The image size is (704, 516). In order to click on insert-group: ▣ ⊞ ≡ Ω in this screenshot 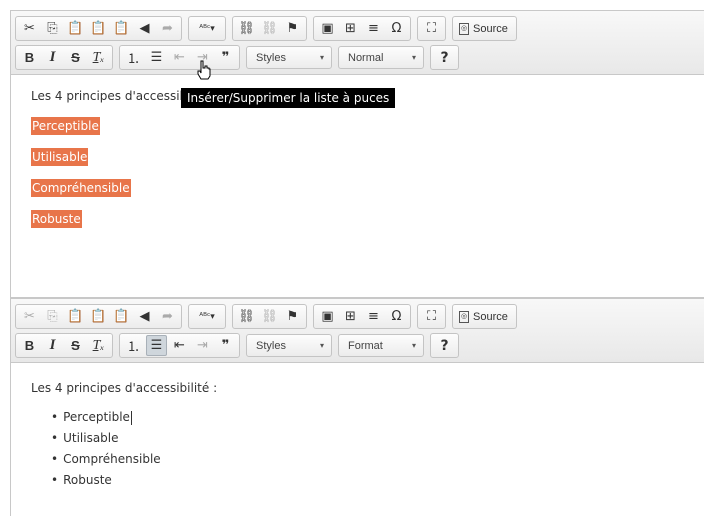, I will do `click(362, 316)`.